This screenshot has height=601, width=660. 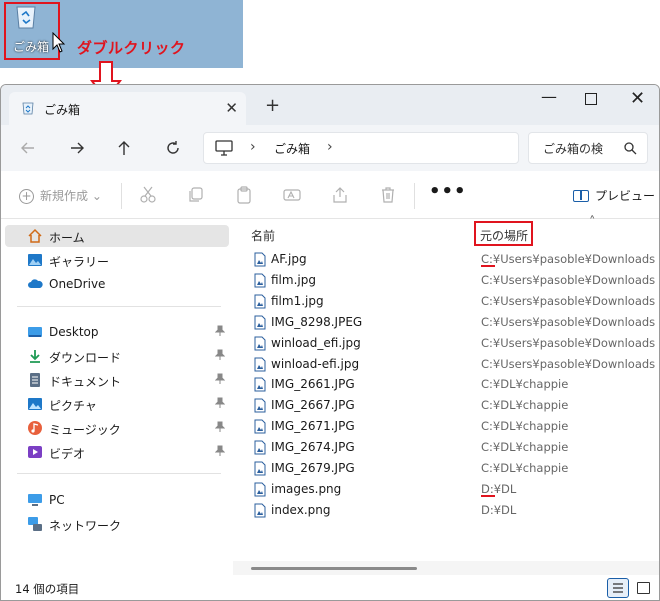 I want to click on sidebar-item-label: ミュージック, so click(x=85, y=430).